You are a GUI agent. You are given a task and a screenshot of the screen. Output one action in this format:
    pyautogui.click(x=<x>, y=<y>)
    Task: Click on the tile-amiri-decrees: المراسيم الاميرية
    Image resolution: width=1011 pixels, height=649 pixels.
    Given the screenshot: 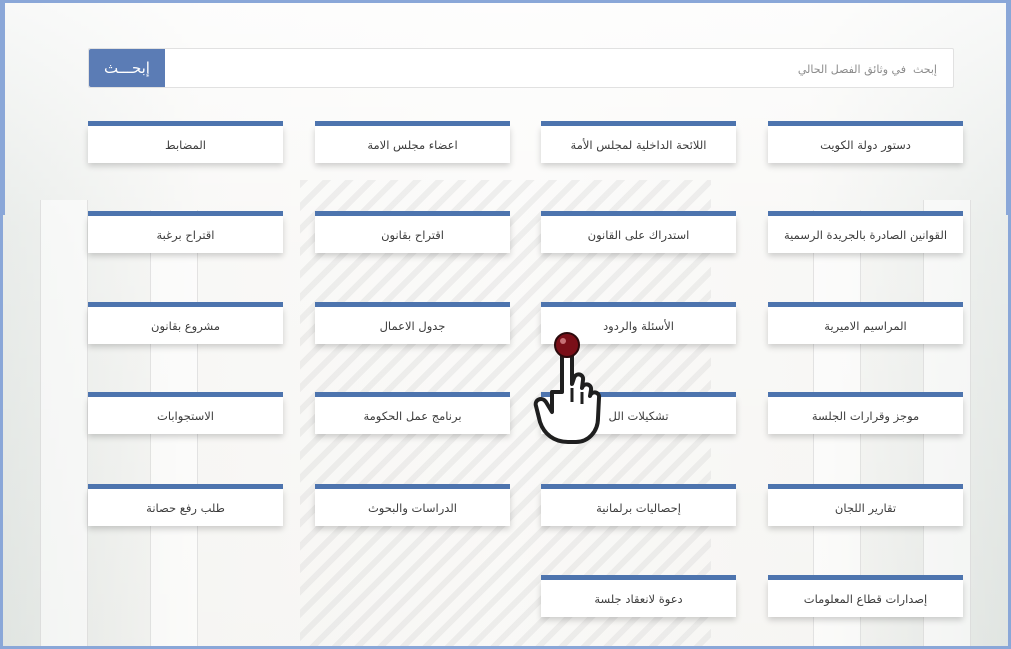 What is the action you would take?
    pyautogui.click(x=865, y=323)
    